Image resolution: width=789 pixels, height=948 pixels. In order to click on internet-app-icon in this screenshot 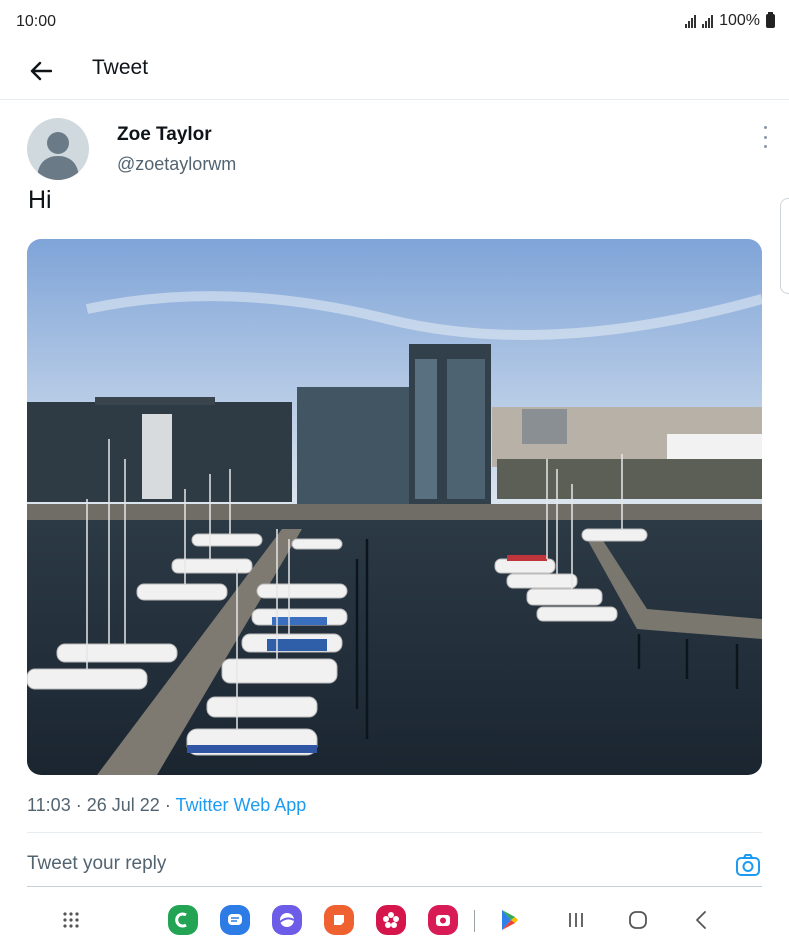, I will do `click(287, 920)`.